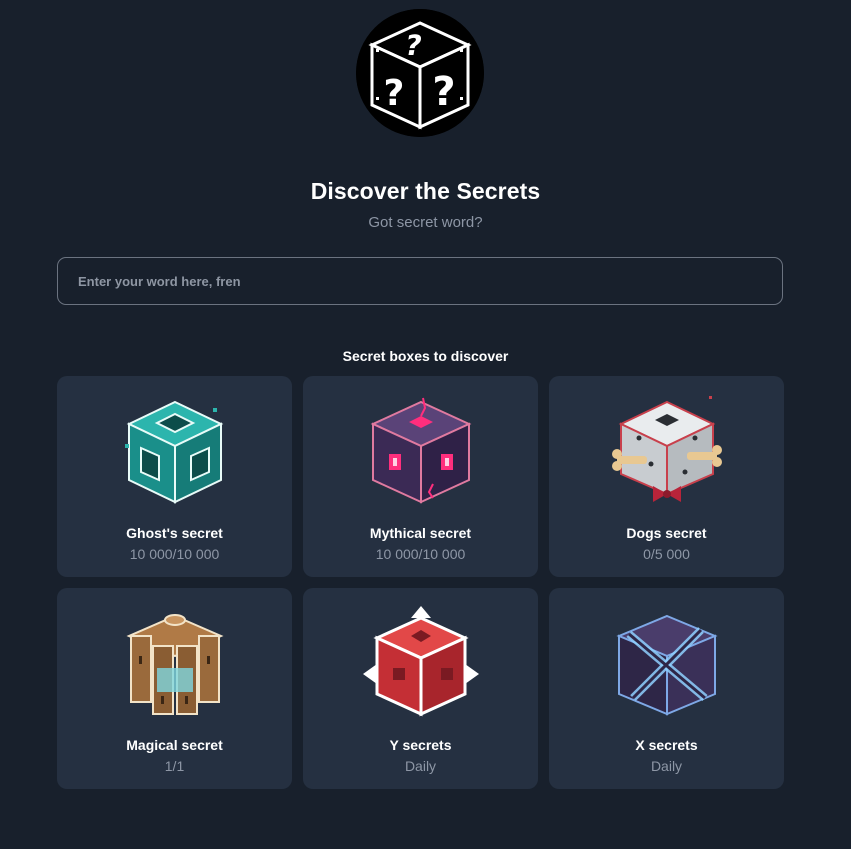 Image resolution: width=851 pixels, height=849 pixels. Describe the element at coordinates (667, 664) in the screenshot. I see `x-cube-icon` at that location.